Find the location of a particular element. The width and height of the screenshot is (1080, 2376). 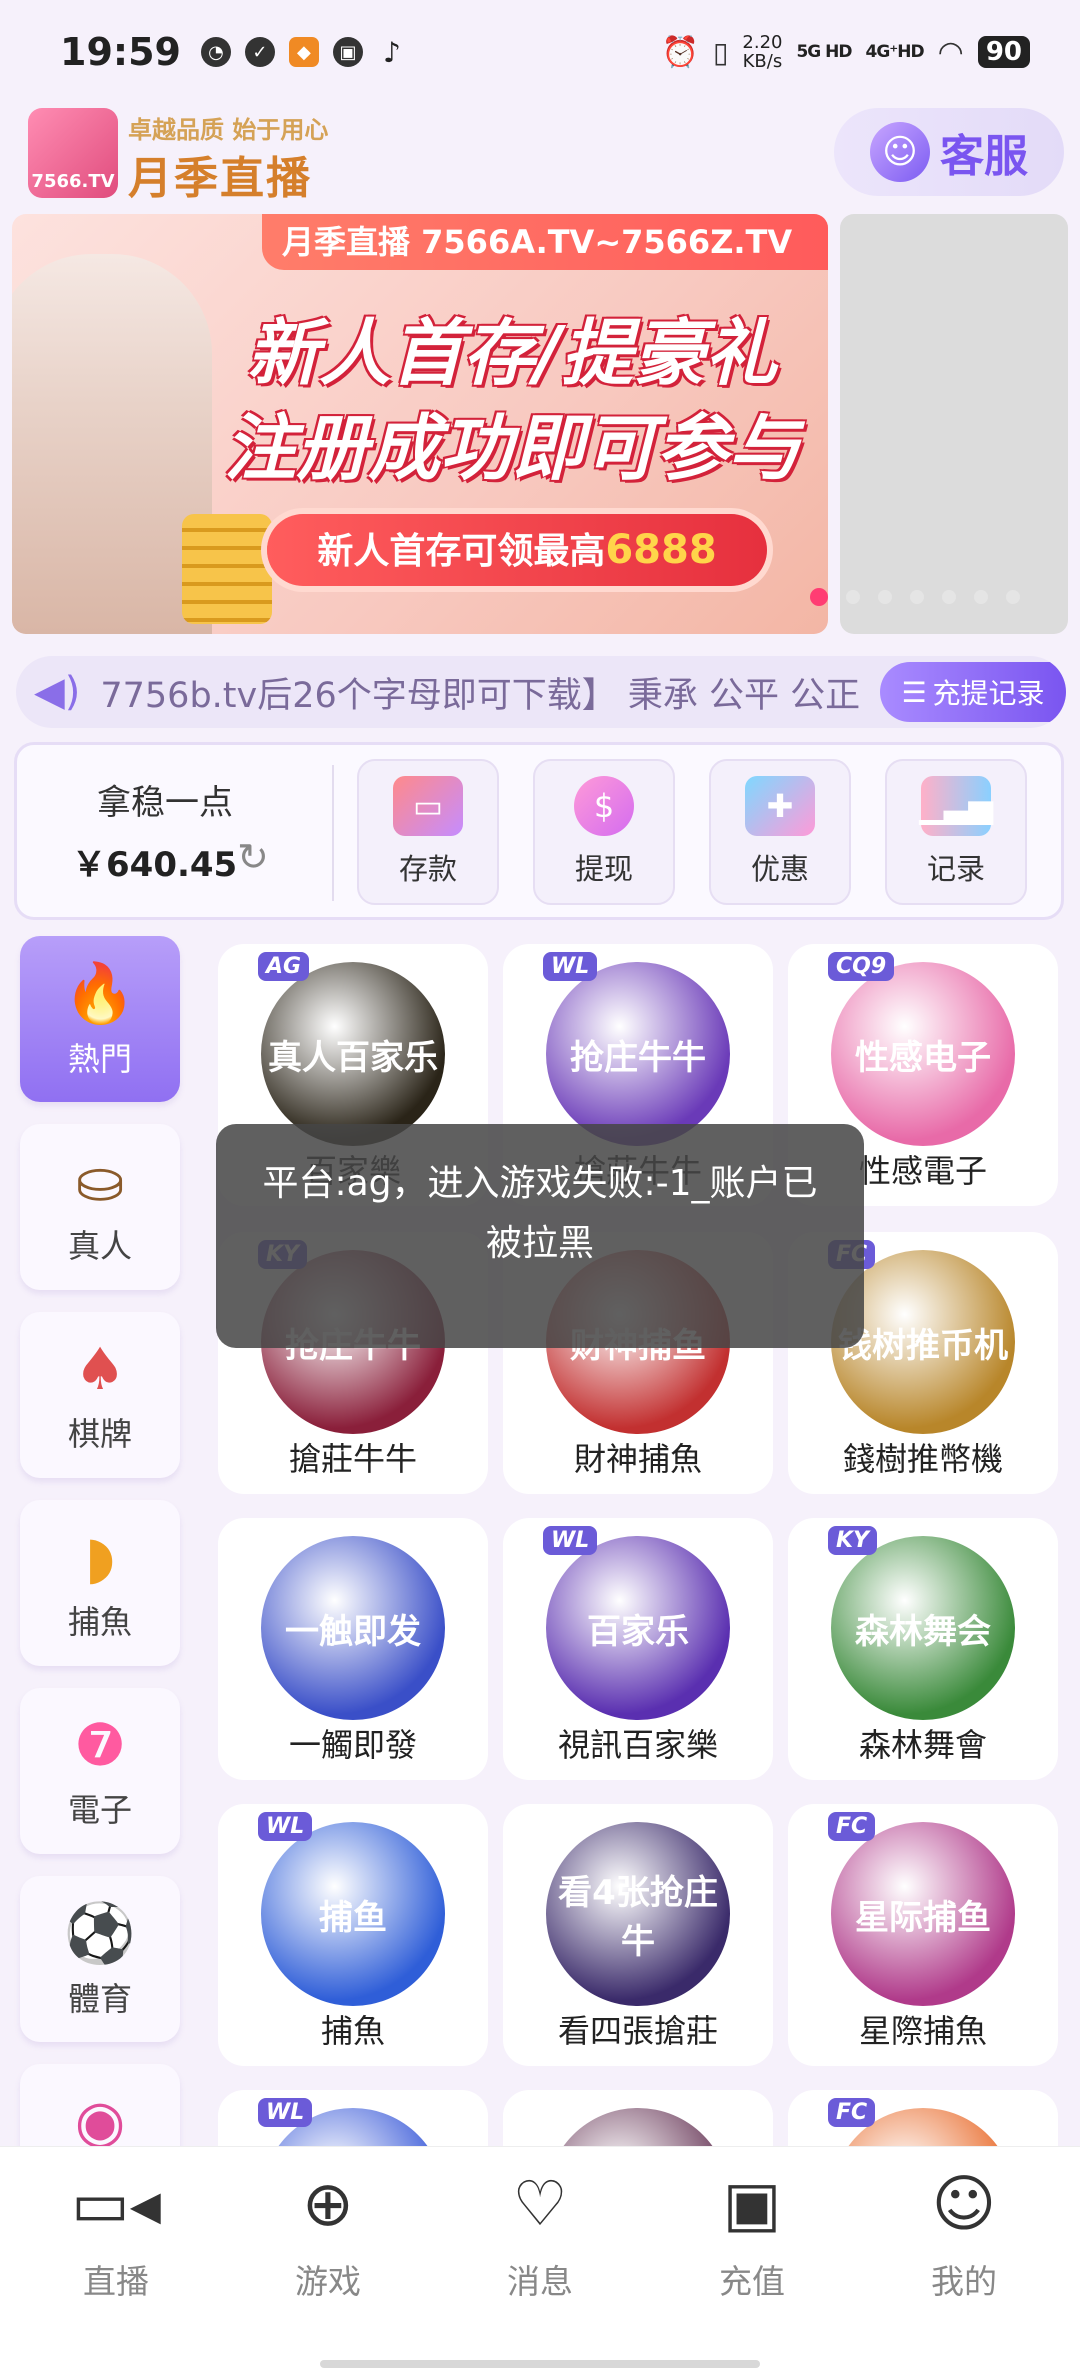

wallet-balance: ￥640.45 is located at coordinates (155, 865).